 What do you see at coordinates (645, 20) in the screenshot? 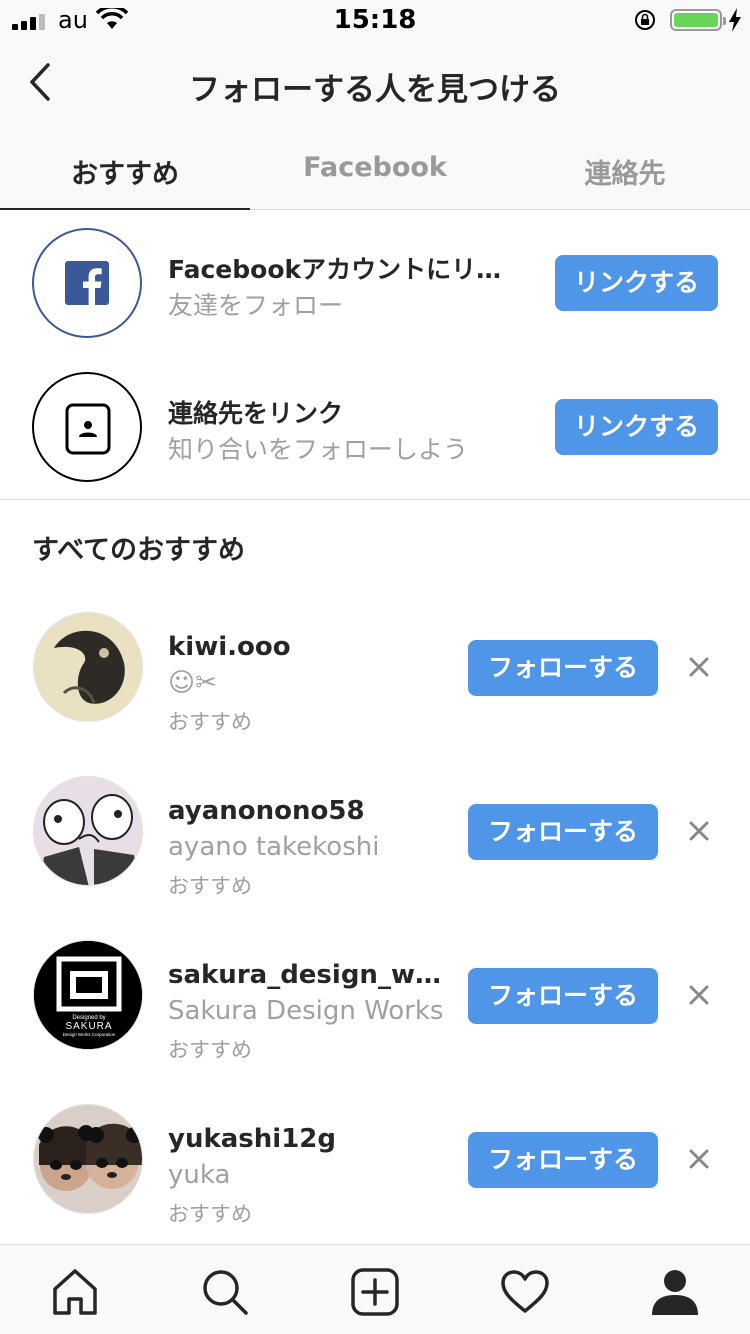
I see `rotation-lock-icon` at bounding box center [645, 20].